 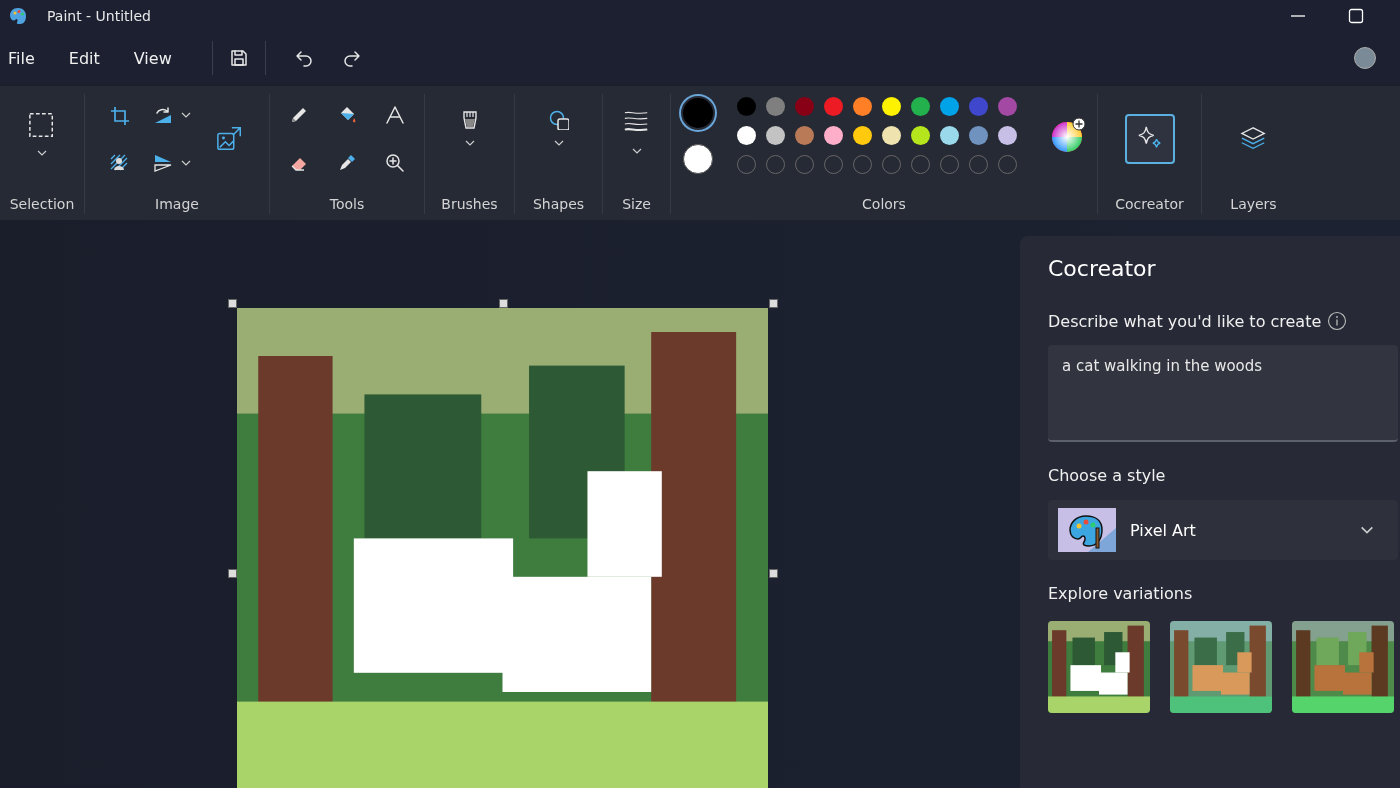 I want to click on field-label: Describe what you'd like to create, so click(x=1185, y=321).